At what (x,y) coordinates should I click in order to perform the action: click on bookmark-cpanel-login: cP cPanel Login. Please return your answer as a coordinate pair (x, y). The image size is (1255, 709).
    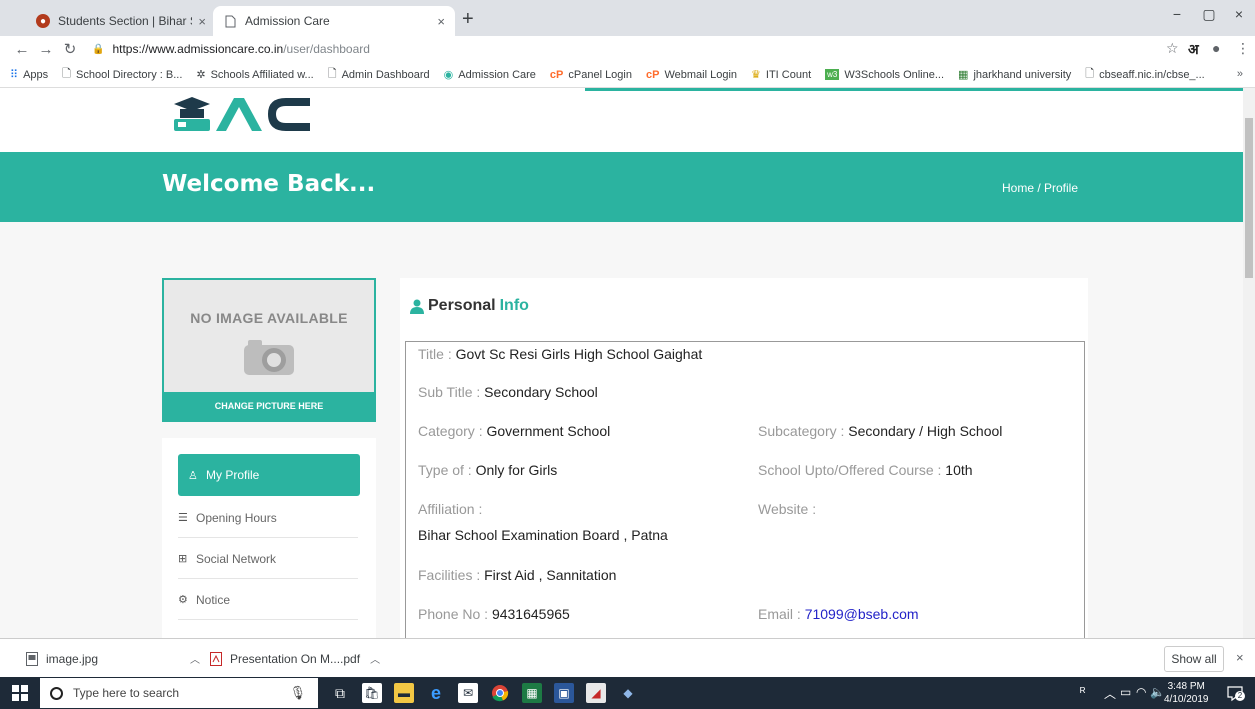
    Looking at the image, I should click on (591, 75).